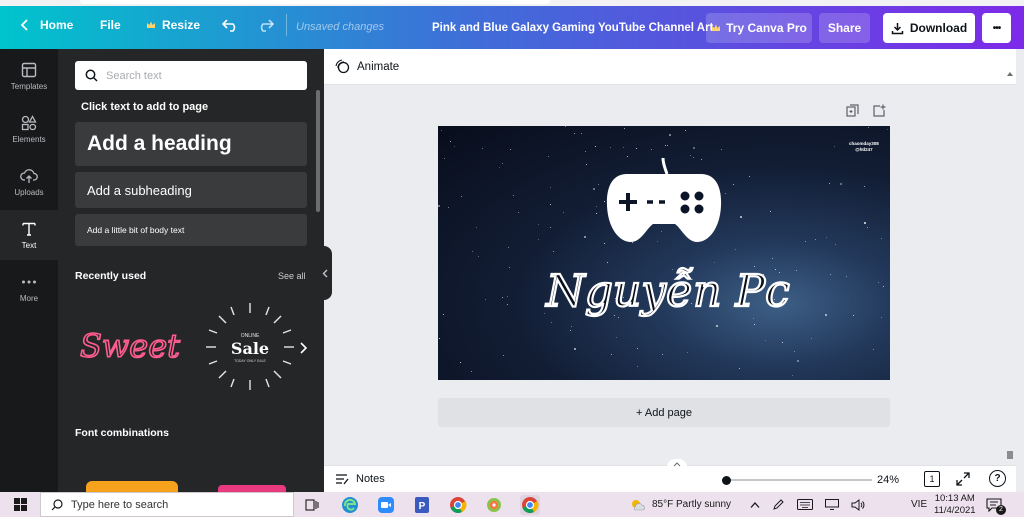 The image size is (1024, 517). I want to click on pen-icon, so click(778, 504).